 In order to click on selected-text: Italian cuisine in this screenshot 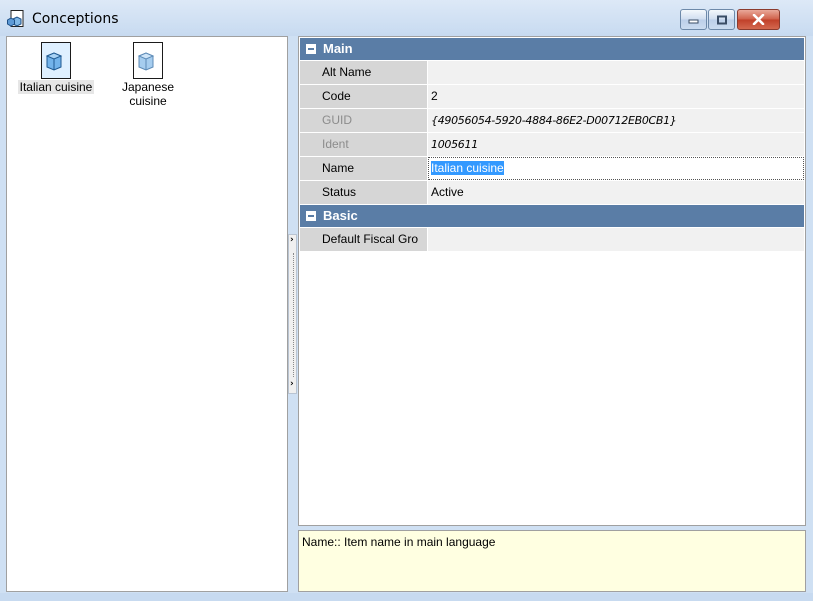, I will do `click(467, 168)`.